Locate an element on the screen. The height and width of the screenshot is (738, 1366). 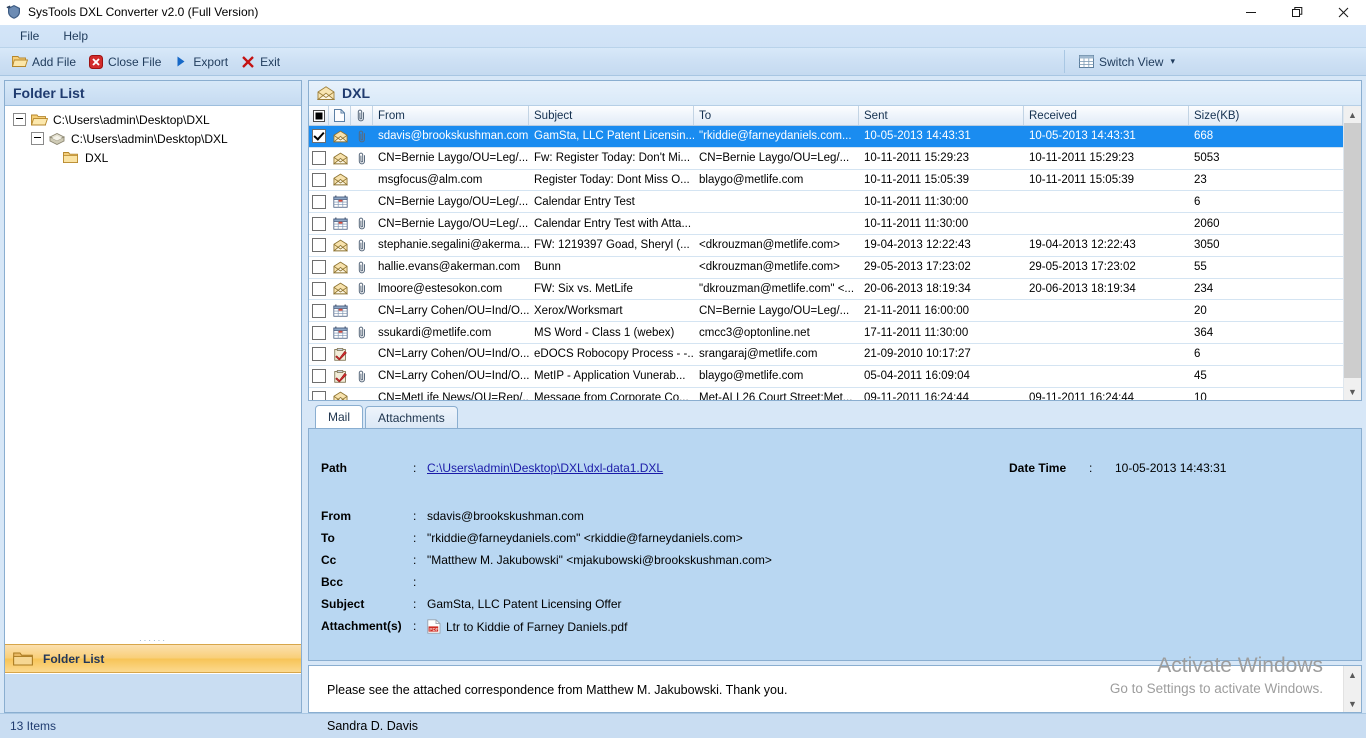
cell-sent: 10-11-2011 11:30:00 is located at coordinates (916, 201).